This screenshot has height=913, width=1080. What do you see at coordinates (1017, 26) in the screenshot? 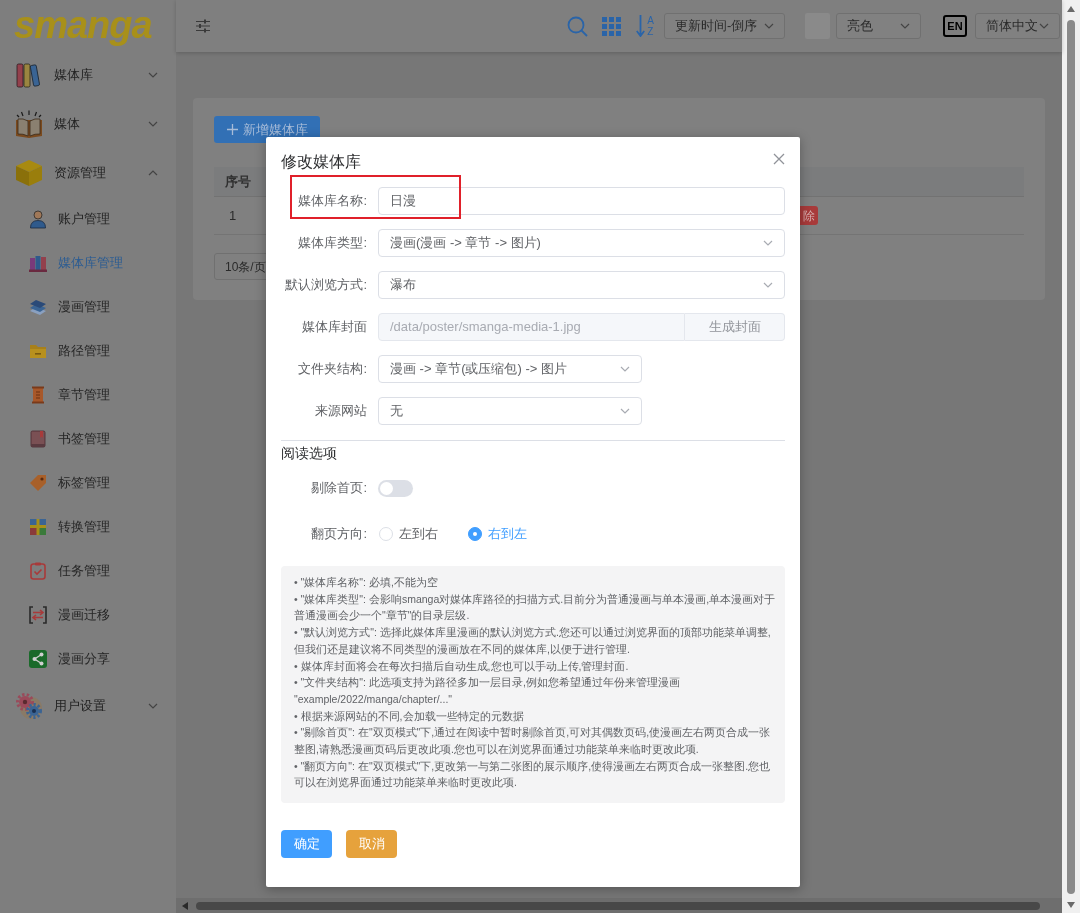
I see `language-select: 简体中文` at bounding box center [1017, 26].